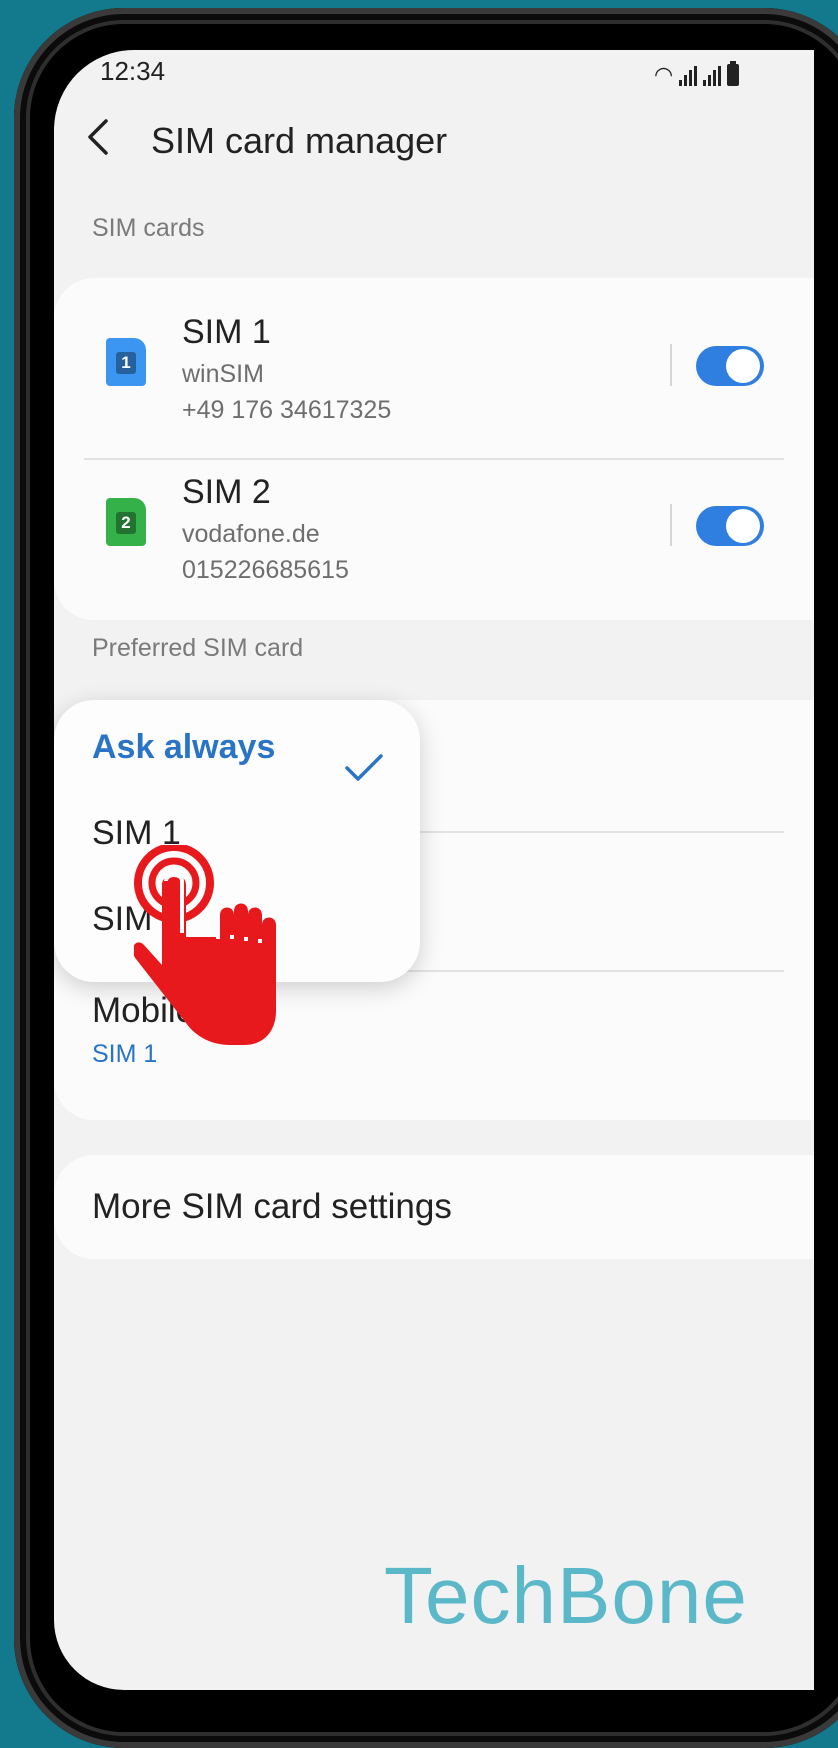  I want to click on sim-number: +49 176 34617325, so click(287, 410).